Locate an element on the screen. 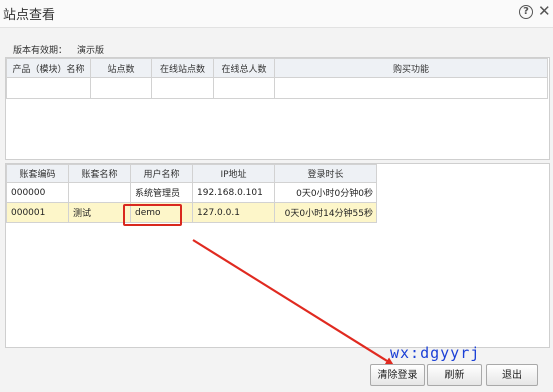 The height and width of the screenshot is (392, 553). watermark-text: wx:dgyyrj is located at coordinates (435, 353).